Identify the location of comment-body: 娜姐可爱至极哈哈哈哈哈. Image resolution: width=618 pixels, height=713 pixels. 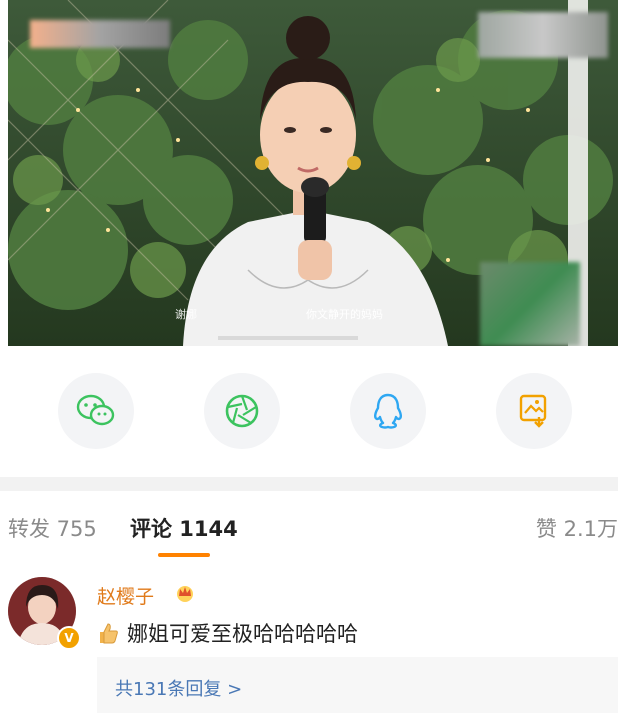
(227, 633).